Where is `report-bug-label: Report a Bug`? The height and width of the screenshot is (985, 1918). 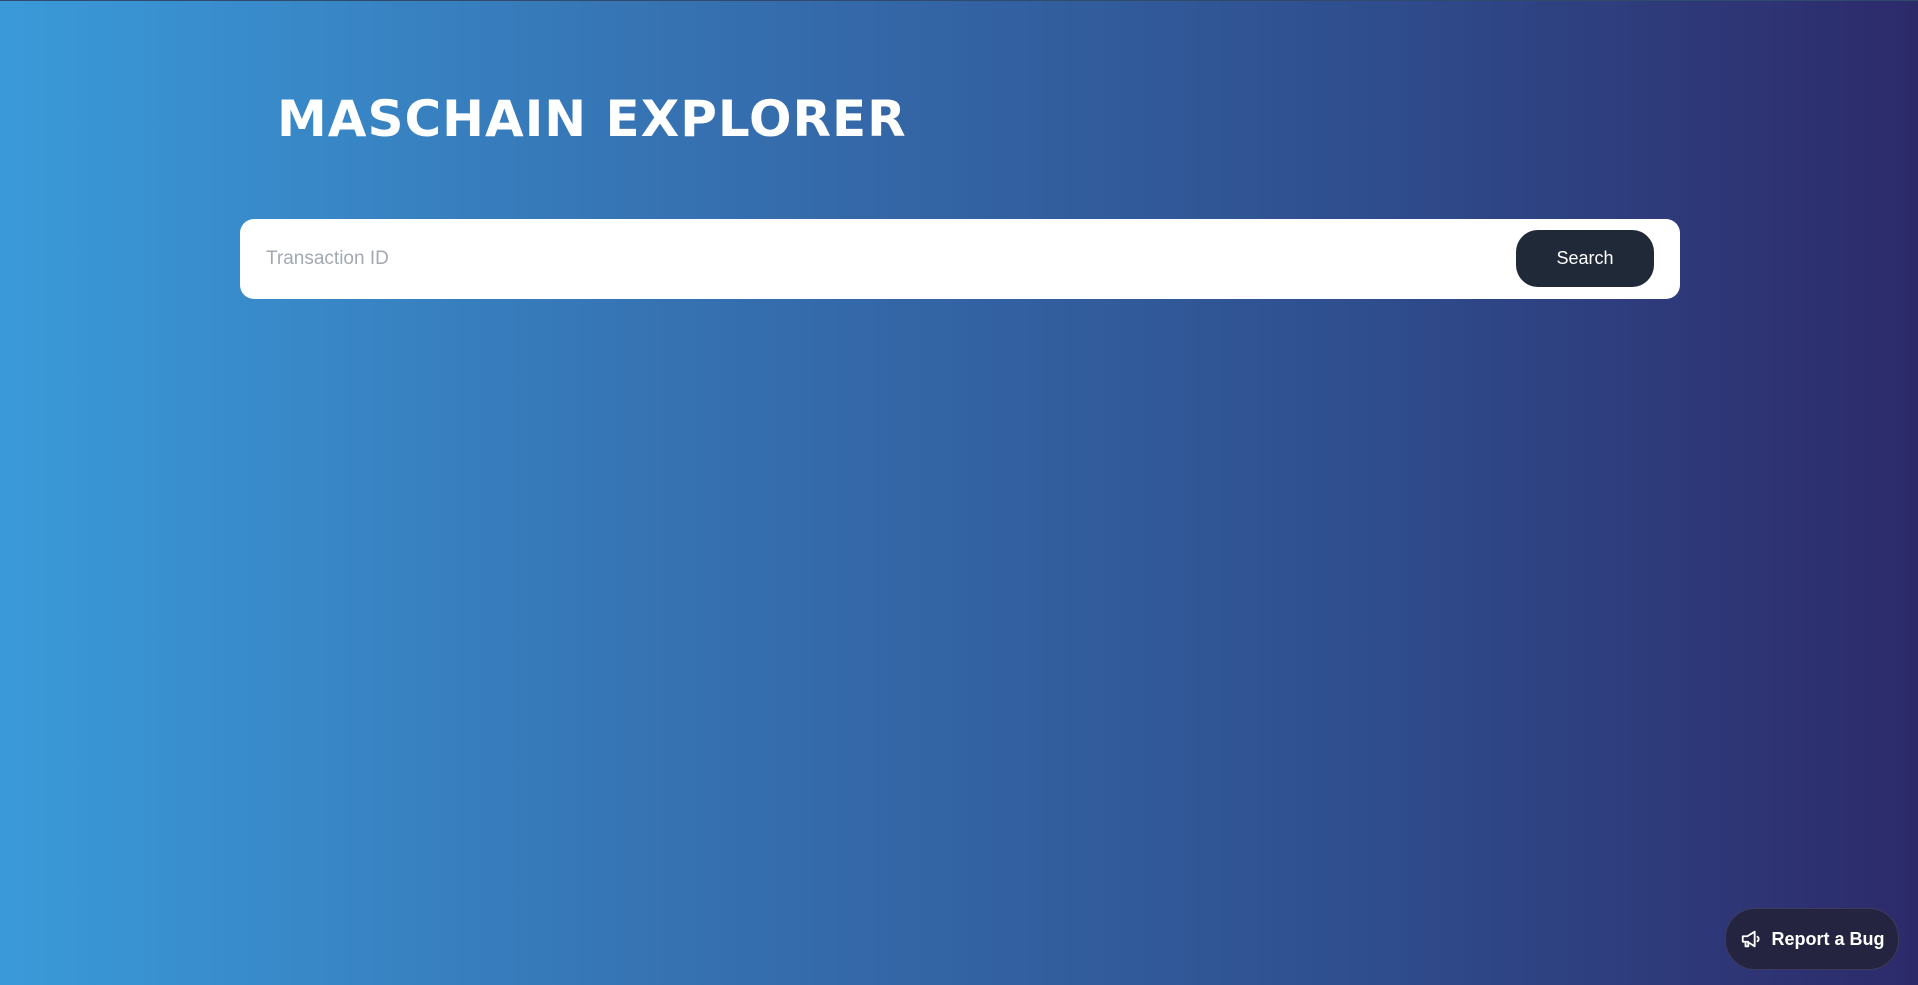 report-bug-label: Report a Bug is located at coordinates (1828, 938).